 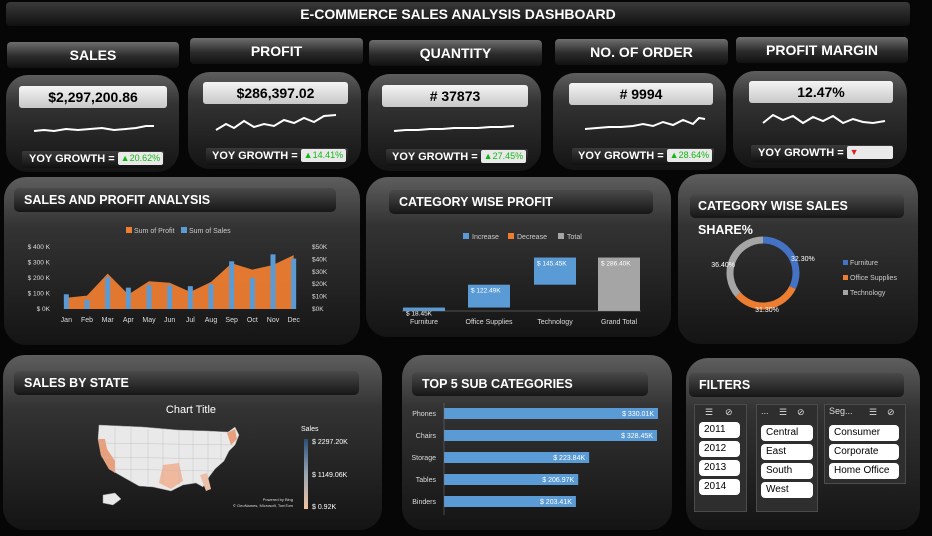 What do you see at coordinates (93, 129) in the screenshot?
I see `kpi-sales-sparkline` at bounding box center [93, 129].